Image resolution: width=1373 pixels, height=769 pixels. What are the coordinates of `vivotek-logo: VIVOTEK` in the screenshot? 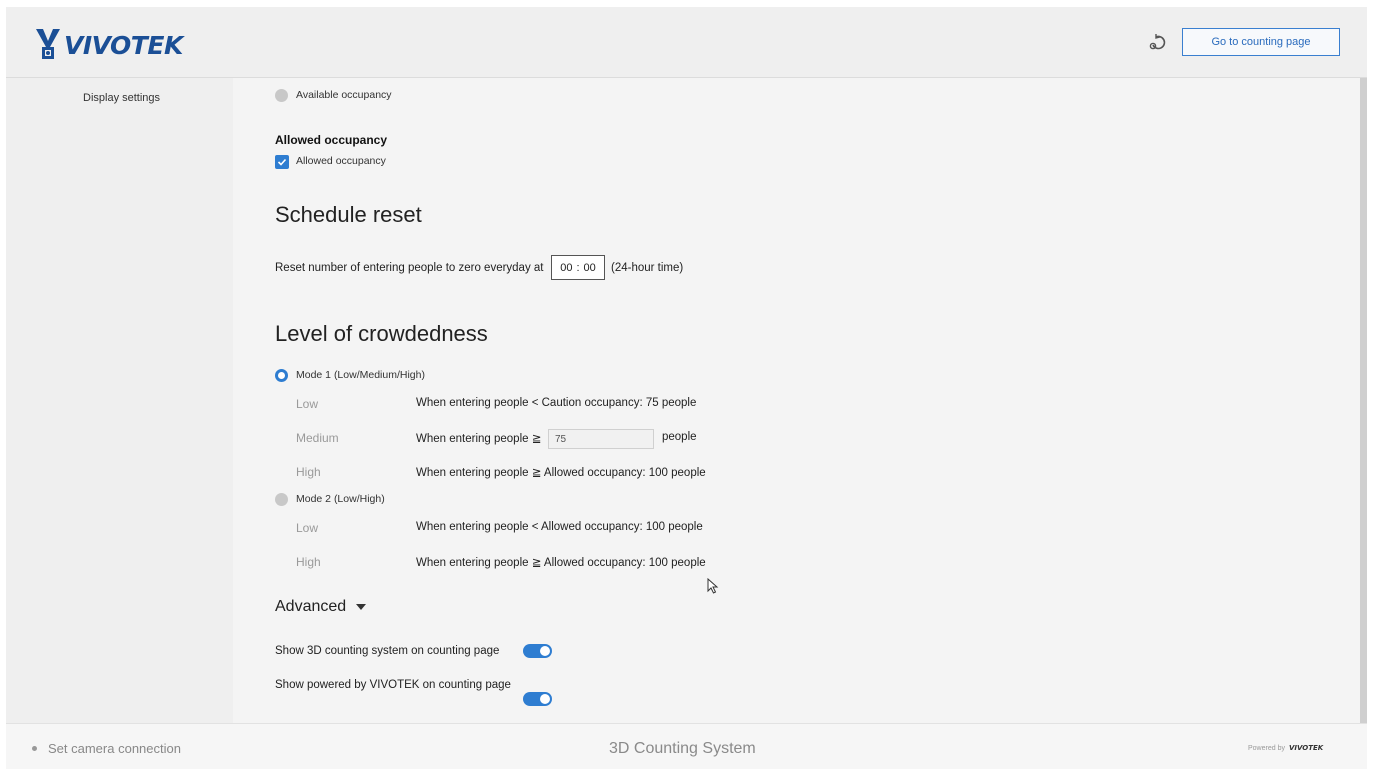 It's located at (108, 45).